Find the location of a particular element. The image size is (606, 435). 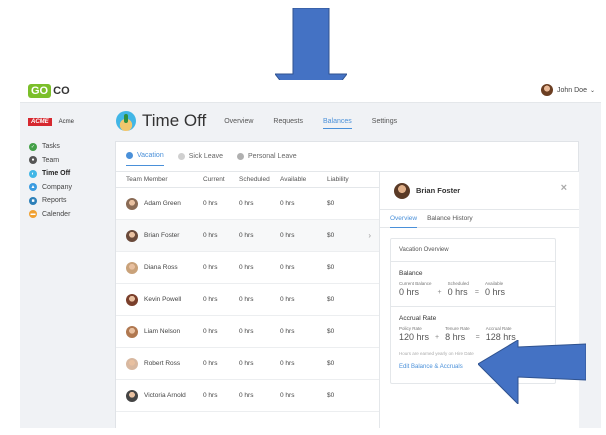

tab-balance-history: Balance History is located at coordinates (450, 219).